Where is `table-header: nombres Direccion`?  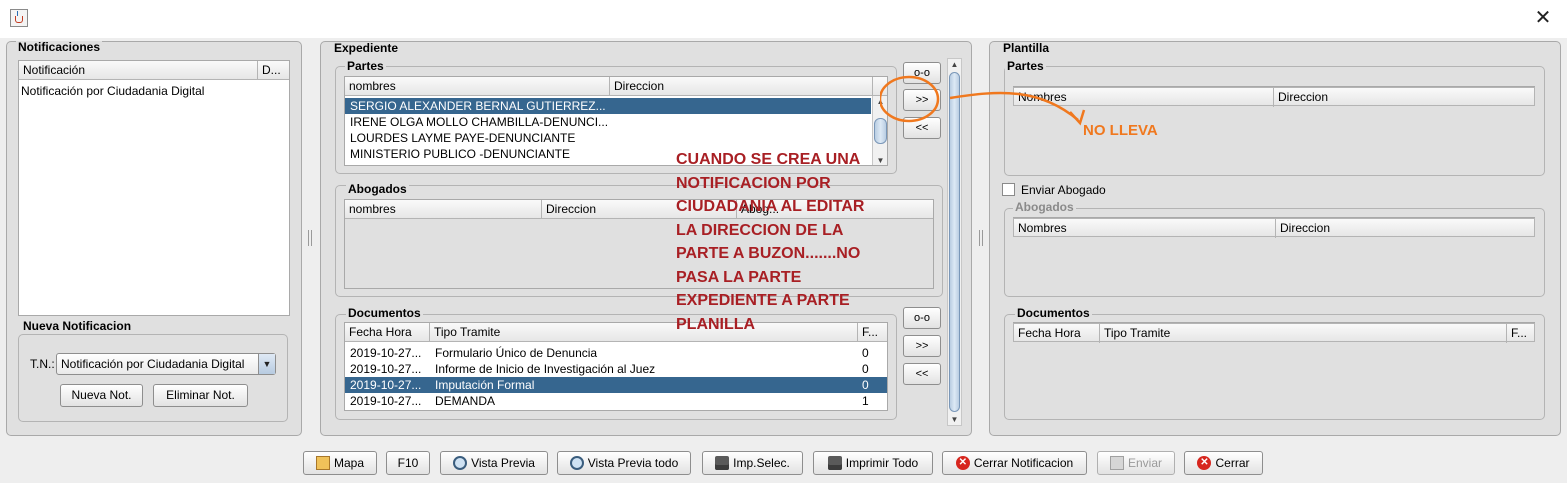
table-header: nombres Direccion is located at coordinates (616, 86).